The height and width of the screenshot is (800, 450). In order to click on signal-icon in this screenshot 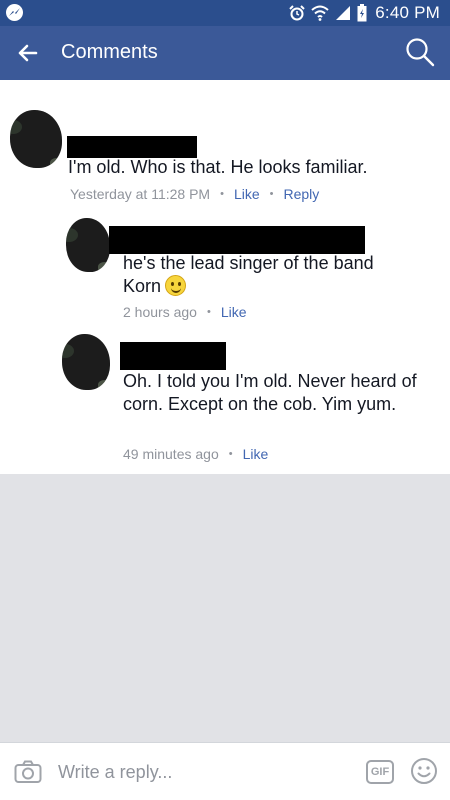, I will do `click(343, 13)`.